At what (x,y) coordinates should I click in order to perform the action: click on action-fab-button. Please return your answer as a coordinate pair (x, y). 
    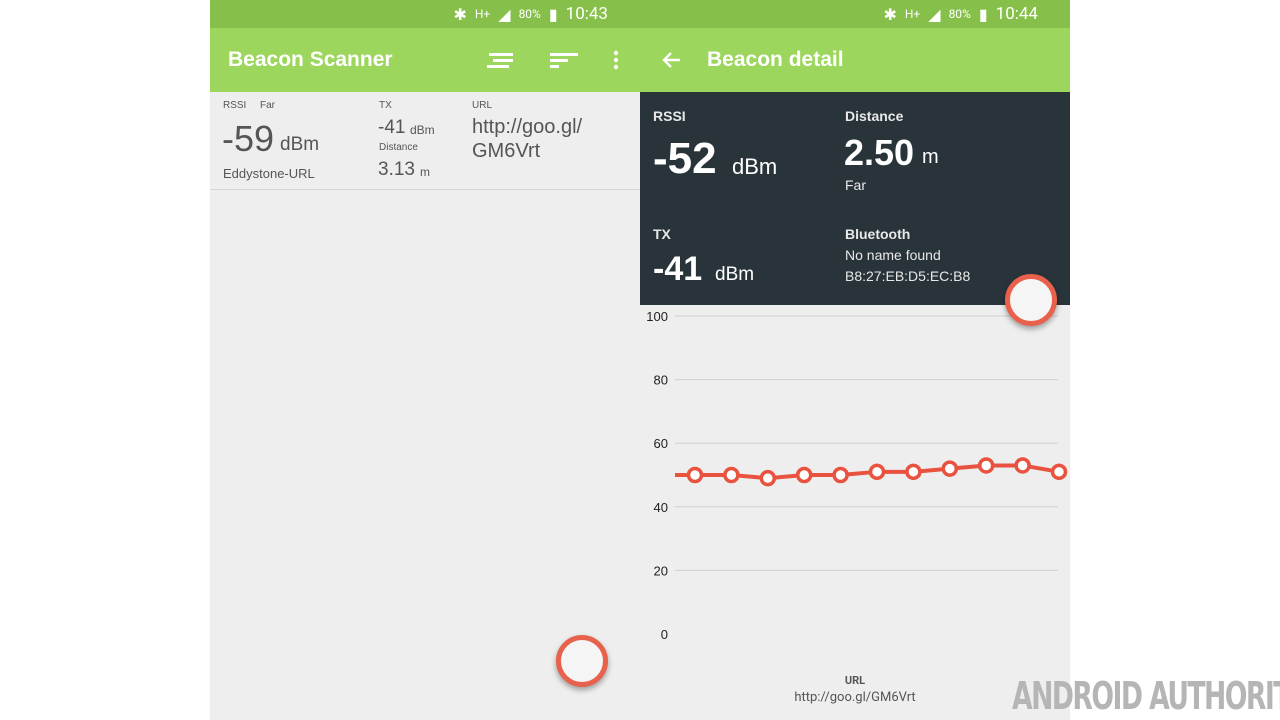
    Looking at the image, I should click on (1031, 300).